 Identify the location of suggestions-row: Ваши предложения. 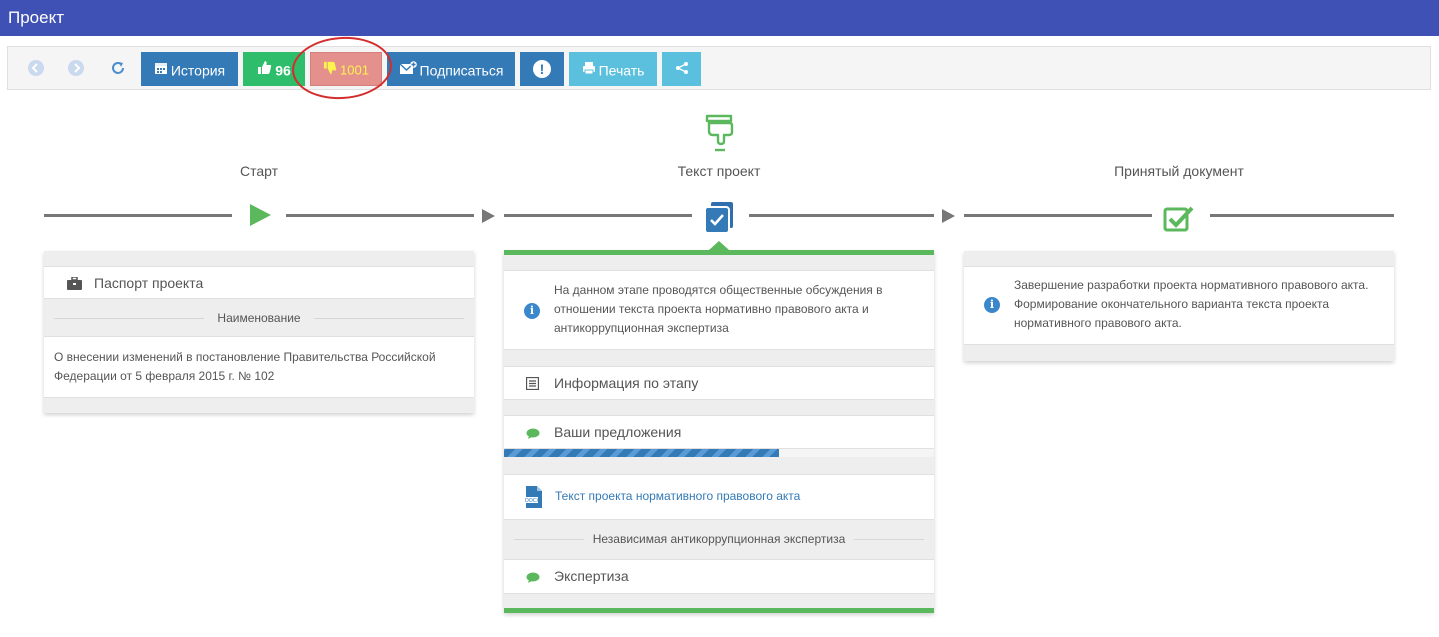
(719, 432).